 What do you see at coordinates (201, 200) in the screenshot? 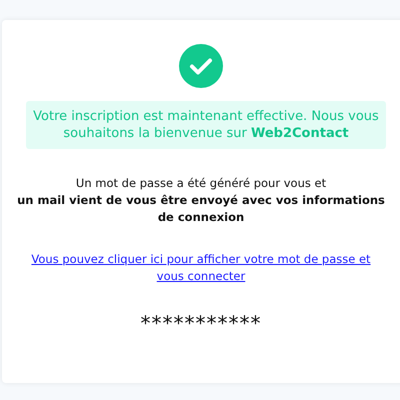
I see `info-text: Un mot de passe a été généré pour vous et un mail vient de vous être envoyé avec vos informations de connexion` at bounding box center [201, 200].